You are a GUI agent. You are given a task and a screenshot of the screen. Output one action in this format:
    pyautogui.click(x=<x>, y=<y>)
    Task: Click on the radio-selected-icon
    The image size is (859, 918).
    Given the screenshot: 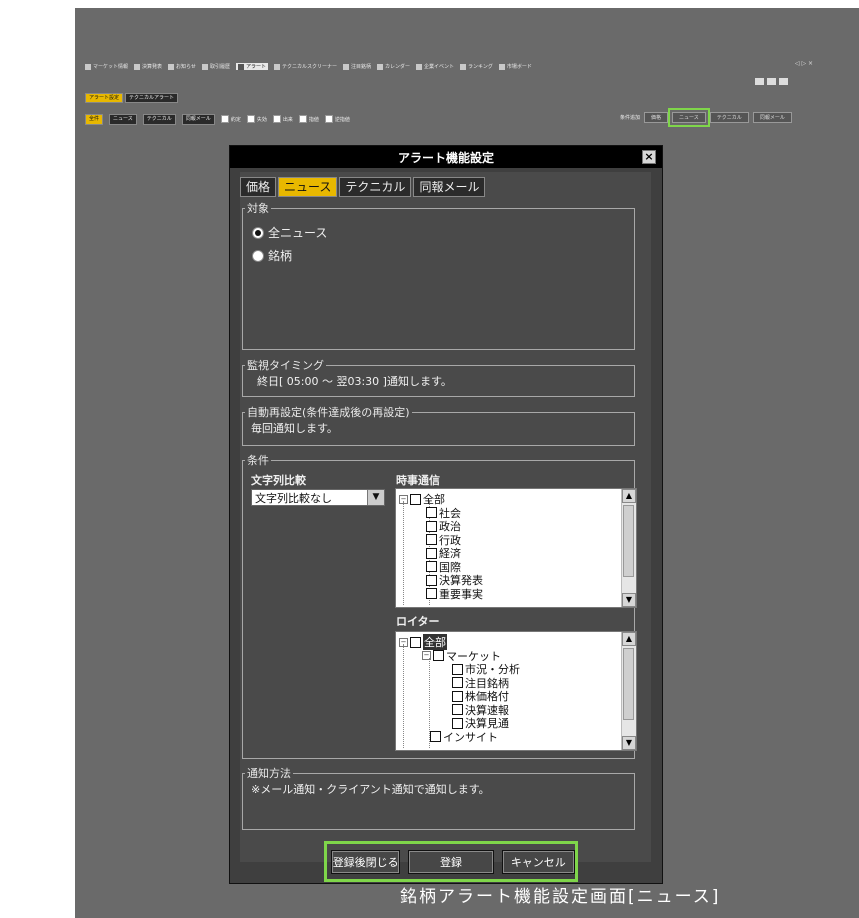 What is the action you would take?
    pyautogui.click(x=258, y=232)
    